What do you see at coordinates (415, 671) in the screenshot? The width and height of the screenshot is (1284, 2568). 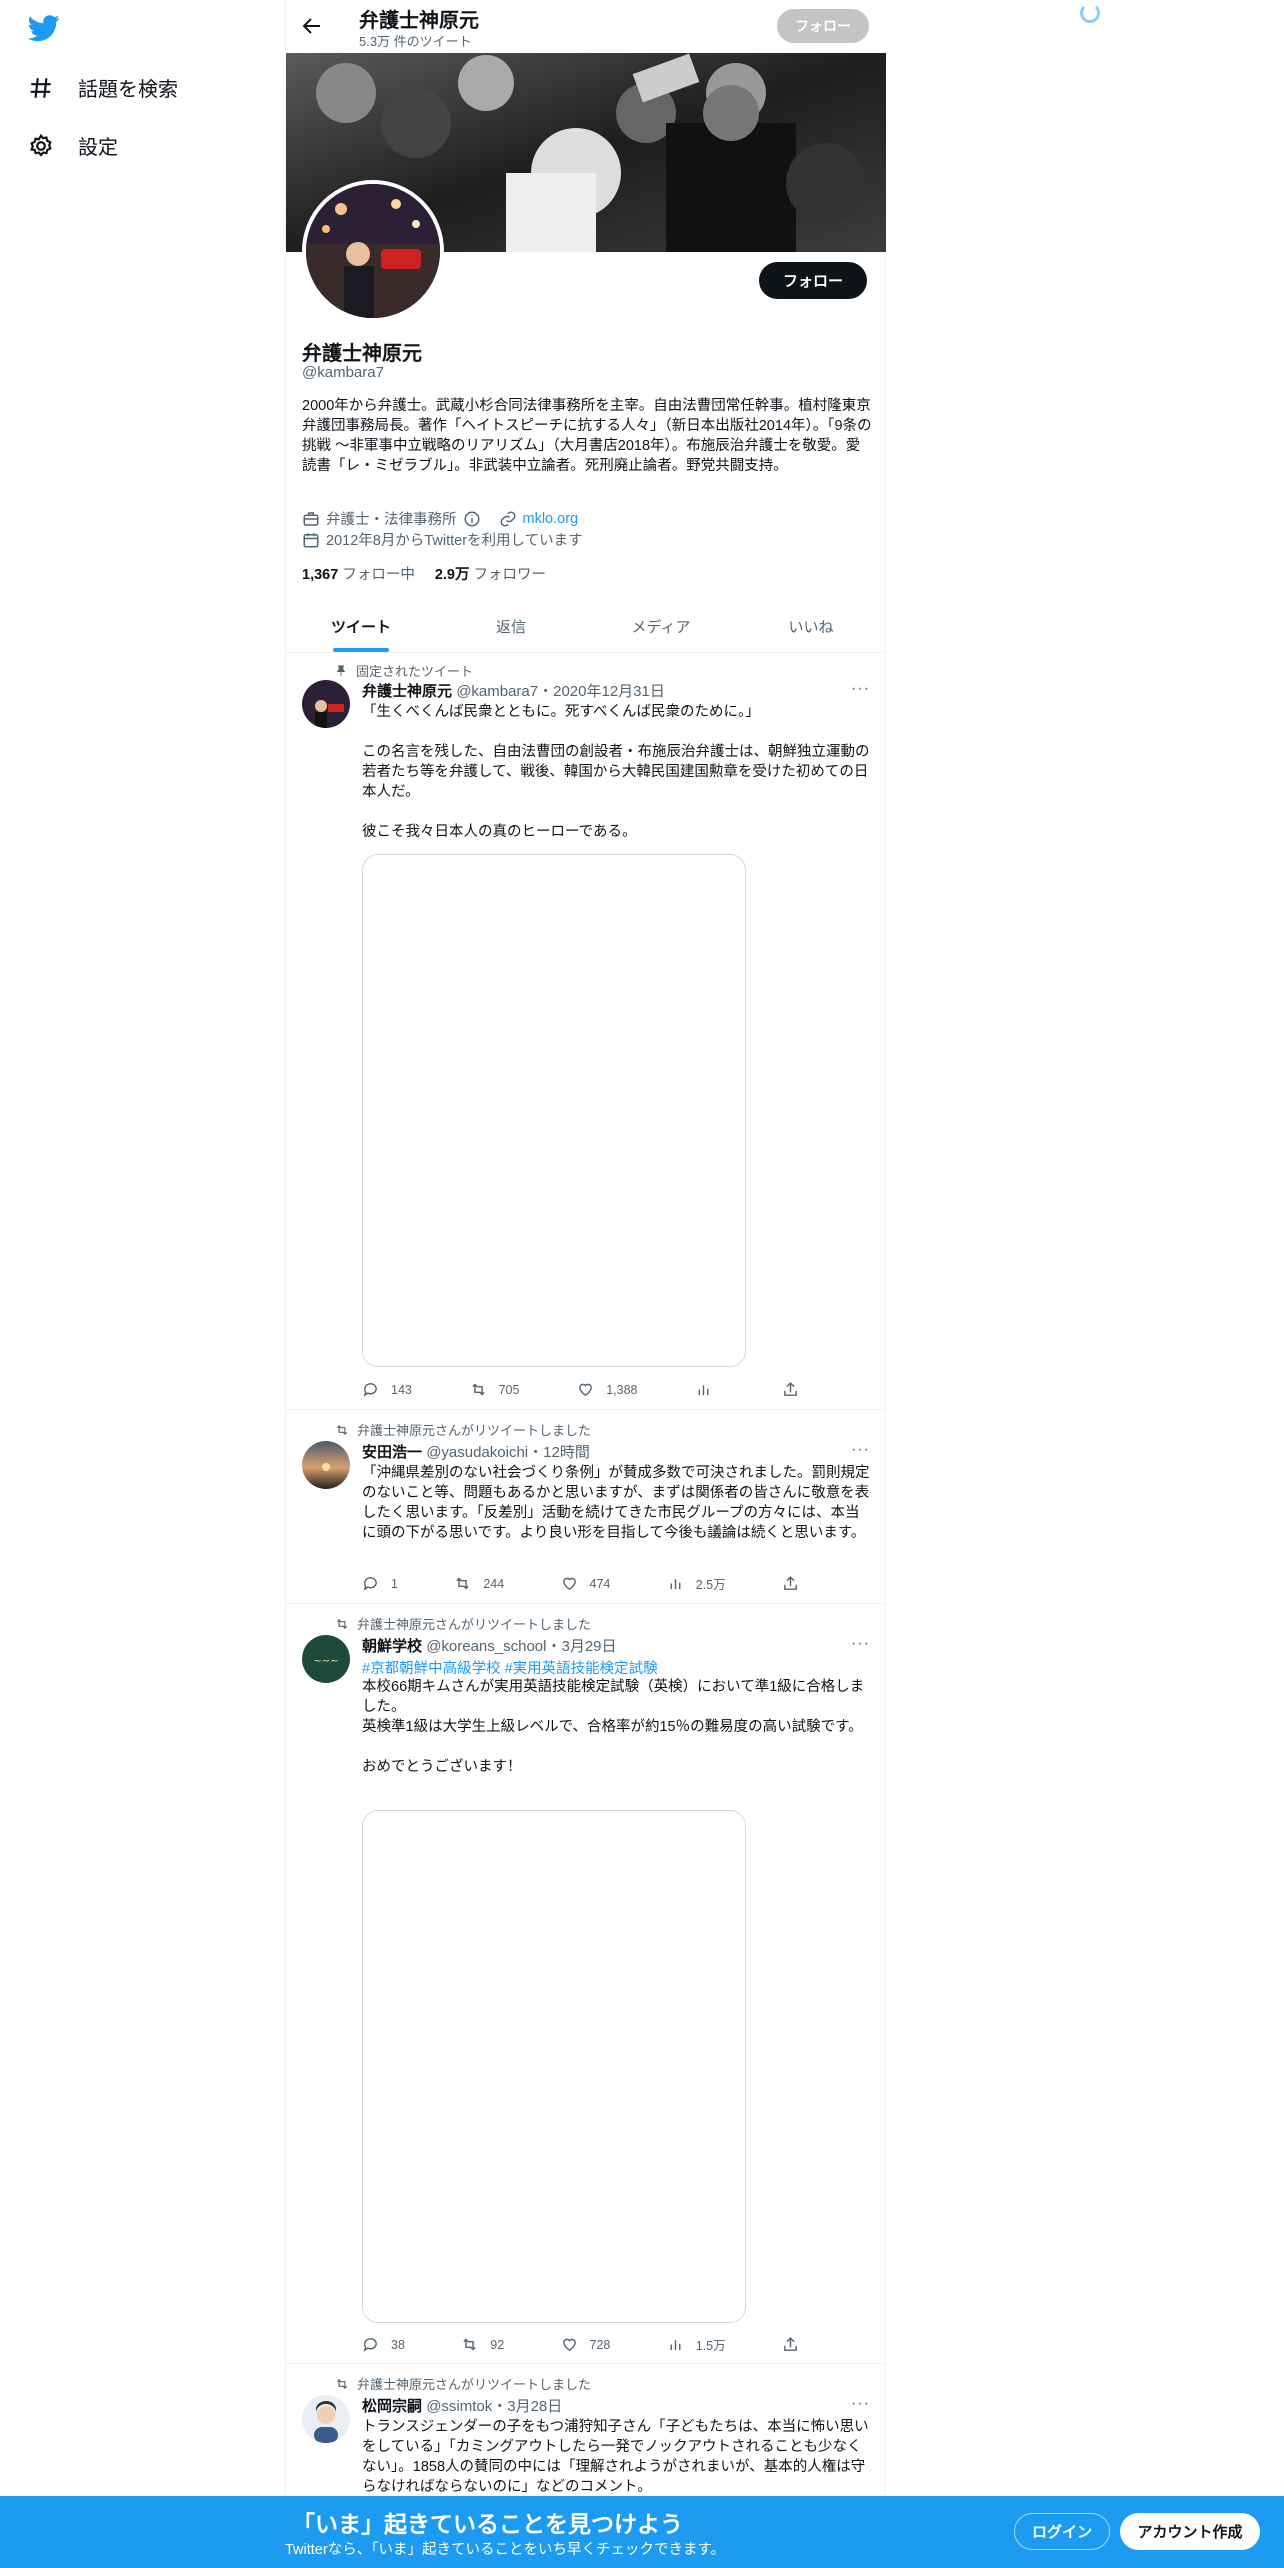 I see `pinned-label: 固定されたツイート` at bounding box center [415, 671].